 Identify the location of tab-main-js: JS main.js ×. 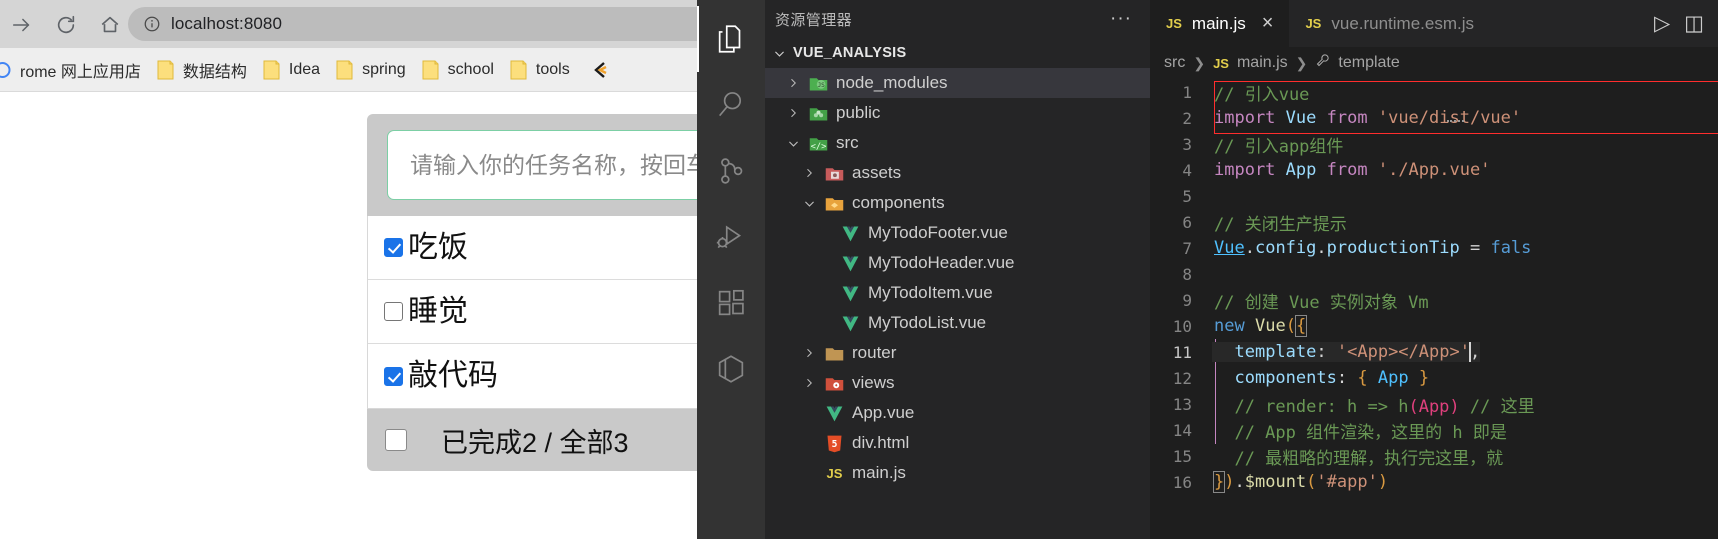
(1220, 23).